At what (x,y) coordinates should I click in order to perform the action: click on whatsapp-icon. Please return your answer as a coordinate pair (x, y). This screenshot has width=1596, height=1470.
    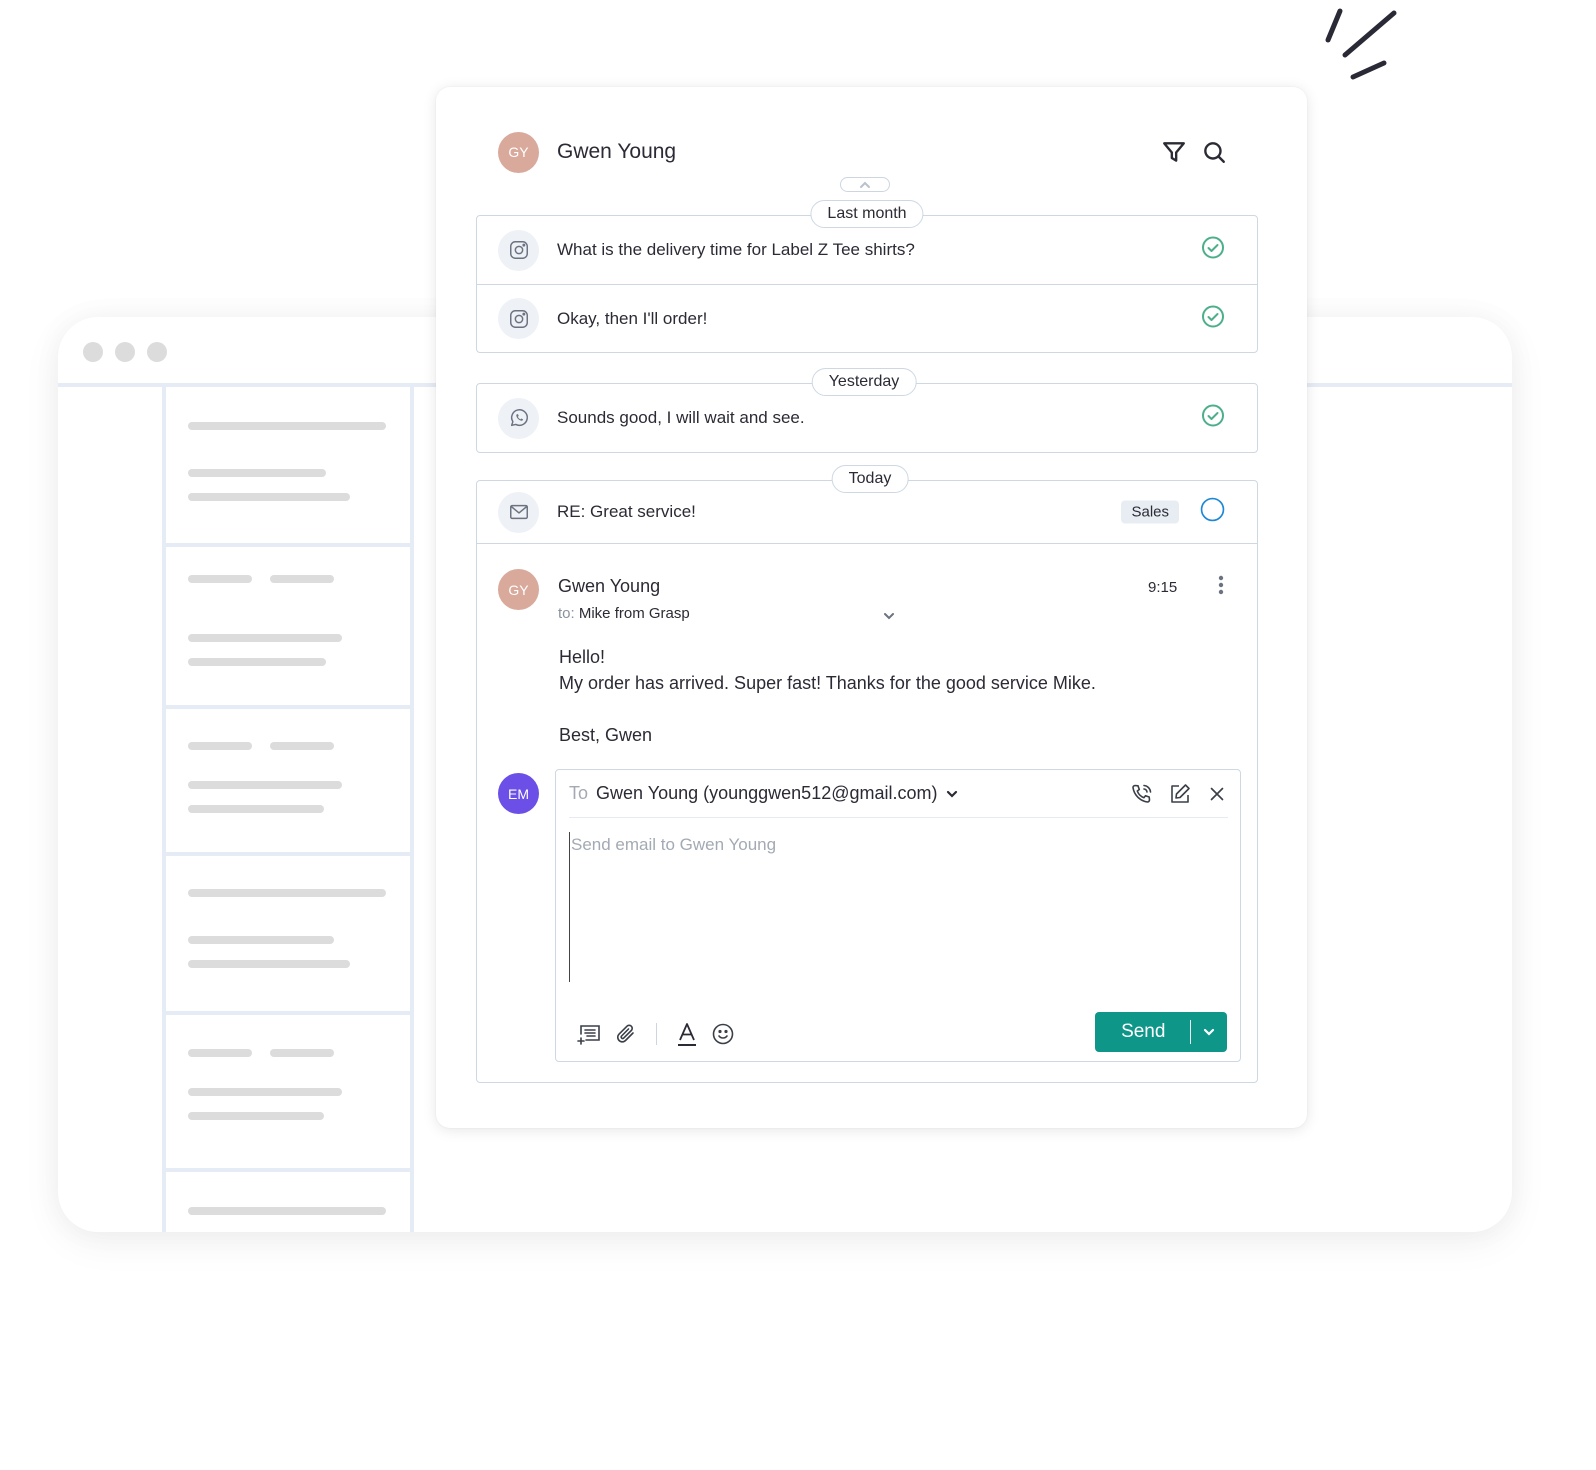
    Looking at the image, I should click on (518, 418).